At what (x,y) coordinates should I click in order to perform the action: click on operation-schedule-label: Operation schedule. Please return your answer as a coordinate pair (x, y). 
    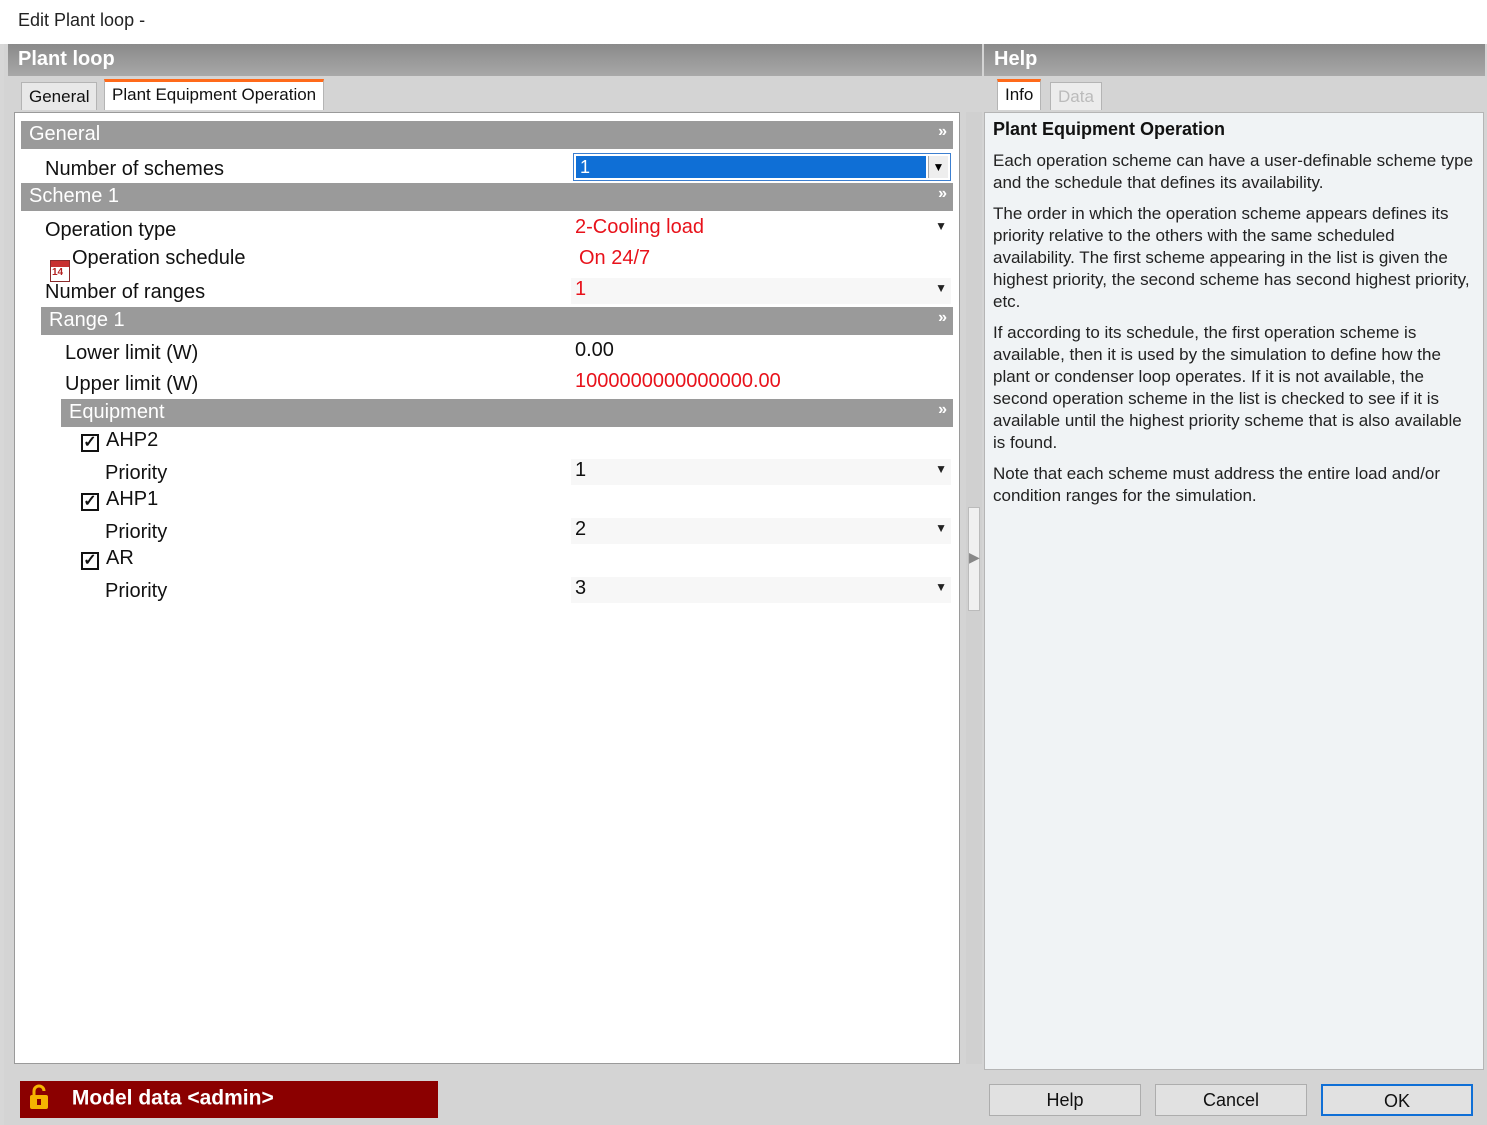
    Looking at the image, I should click on (159, 258).